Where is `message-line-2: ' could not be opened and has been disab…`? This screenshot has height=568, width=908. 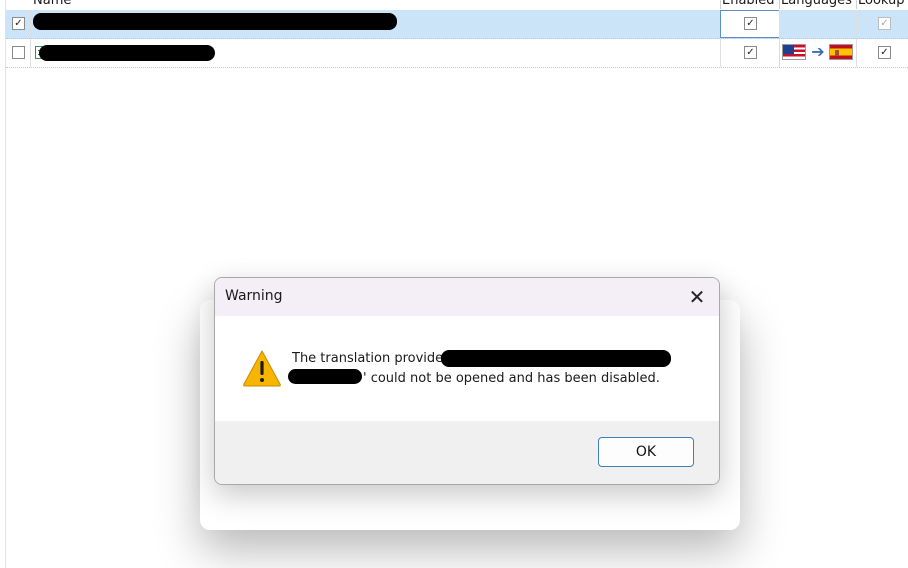
message-line-2: ' could not be opened and has been disab… is located at coordinates (511, 378).